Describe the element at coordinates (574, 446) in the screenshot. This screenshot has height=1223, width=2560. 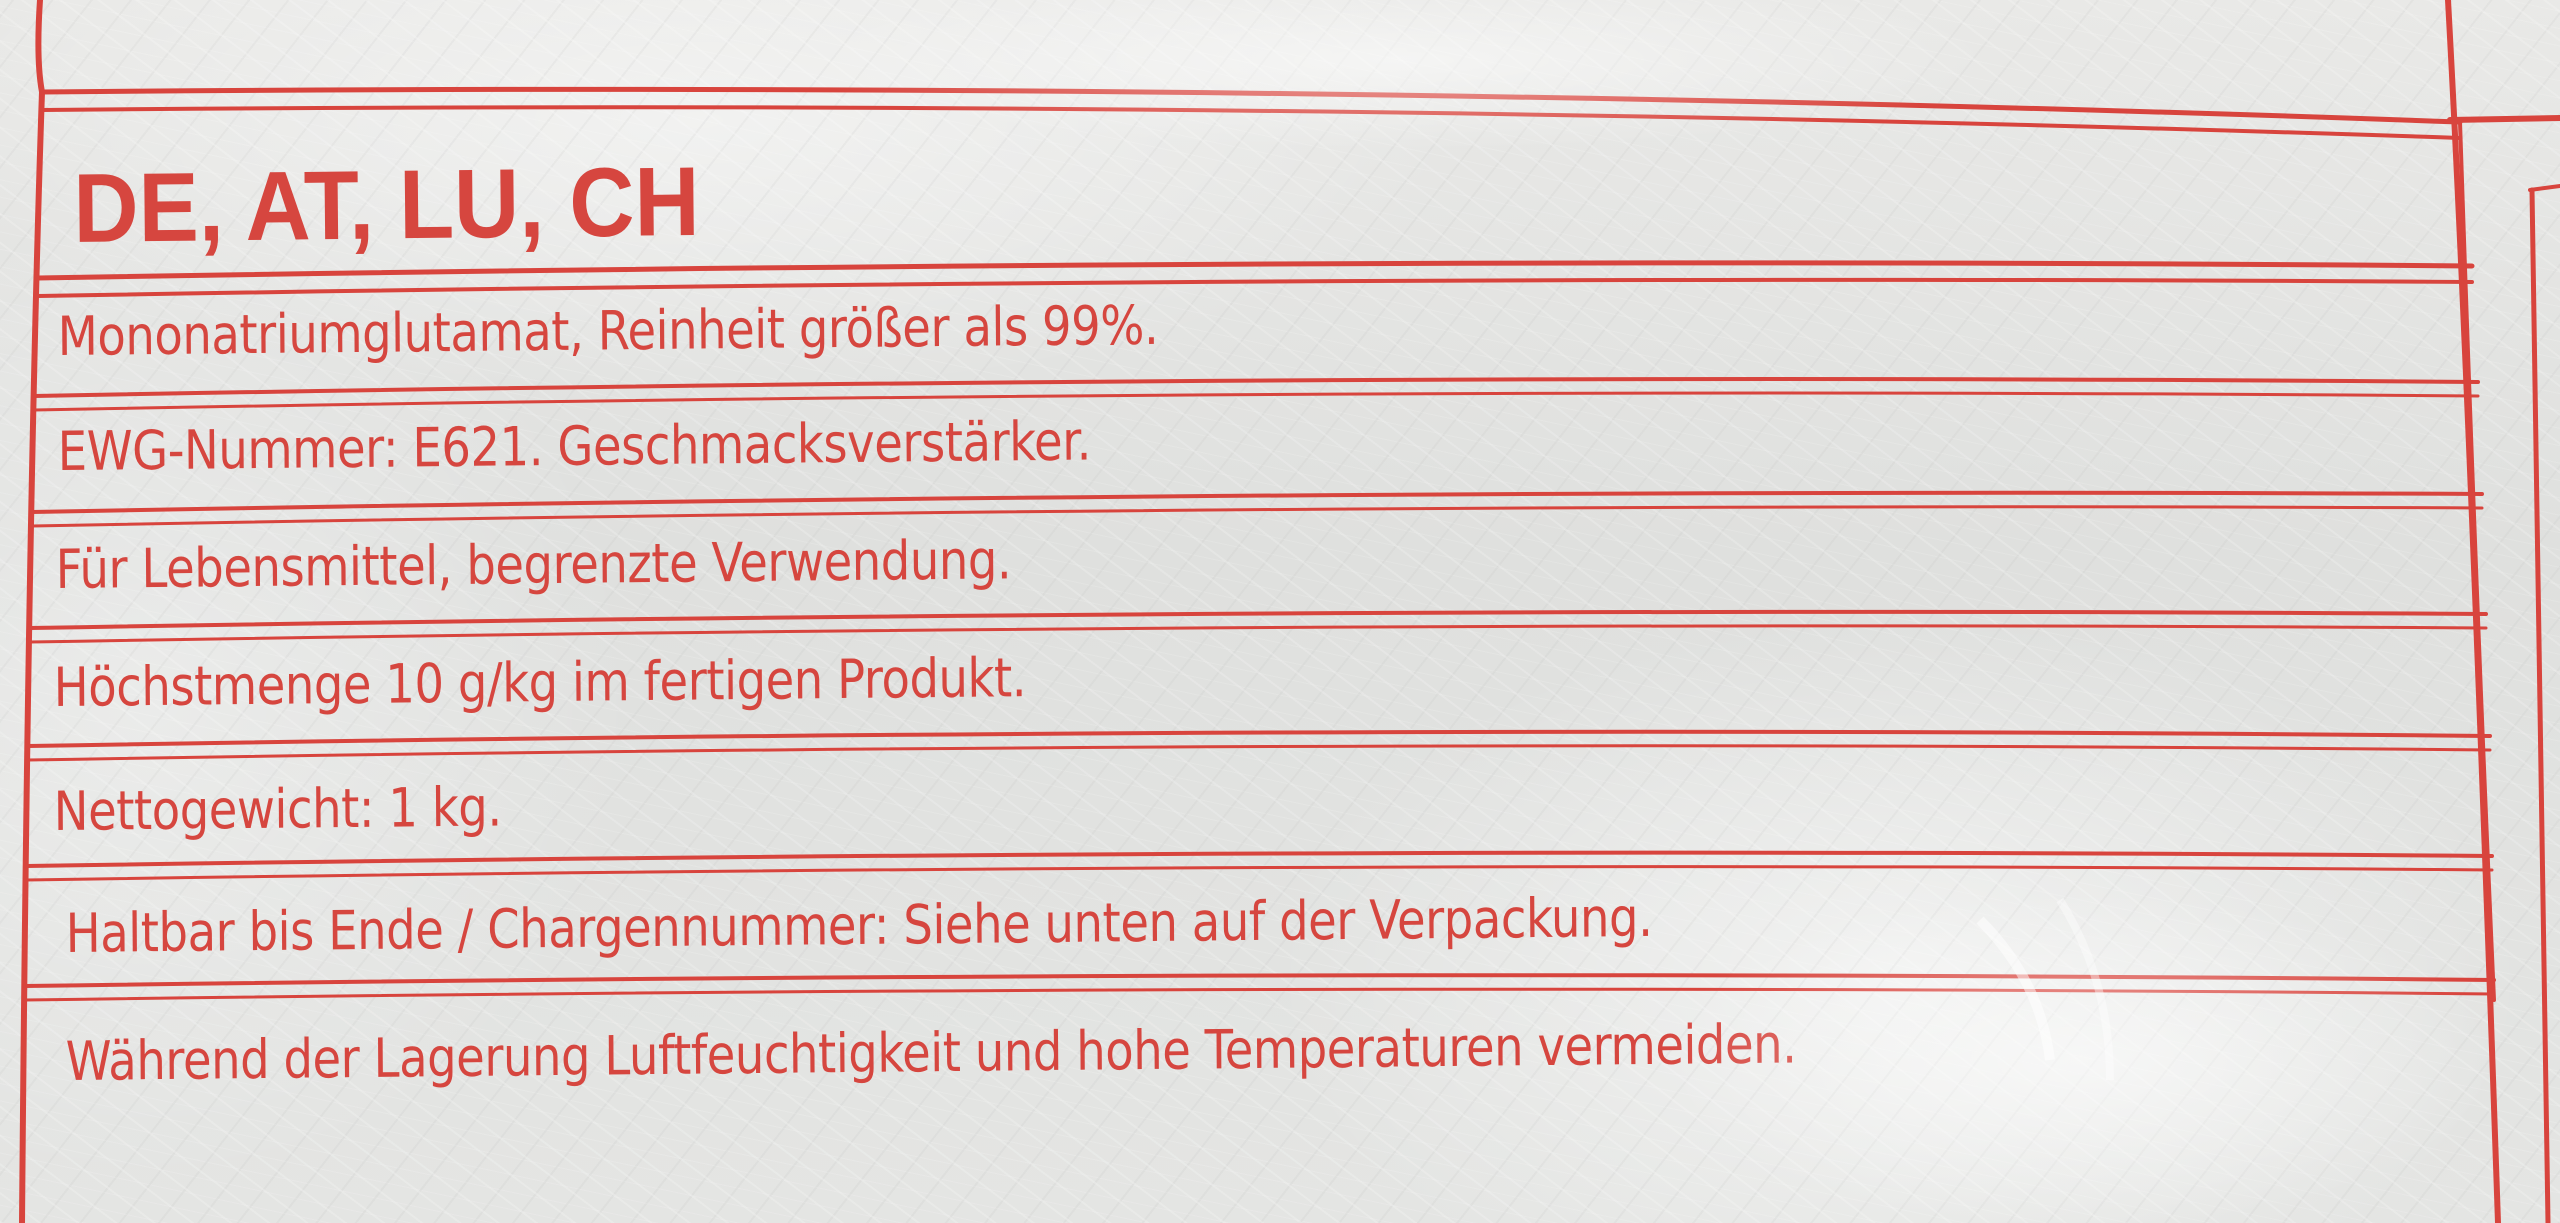
I see `label-line-ewg-number: EWG-Nummer: E621. Geschmacksverstärker.` at that location.